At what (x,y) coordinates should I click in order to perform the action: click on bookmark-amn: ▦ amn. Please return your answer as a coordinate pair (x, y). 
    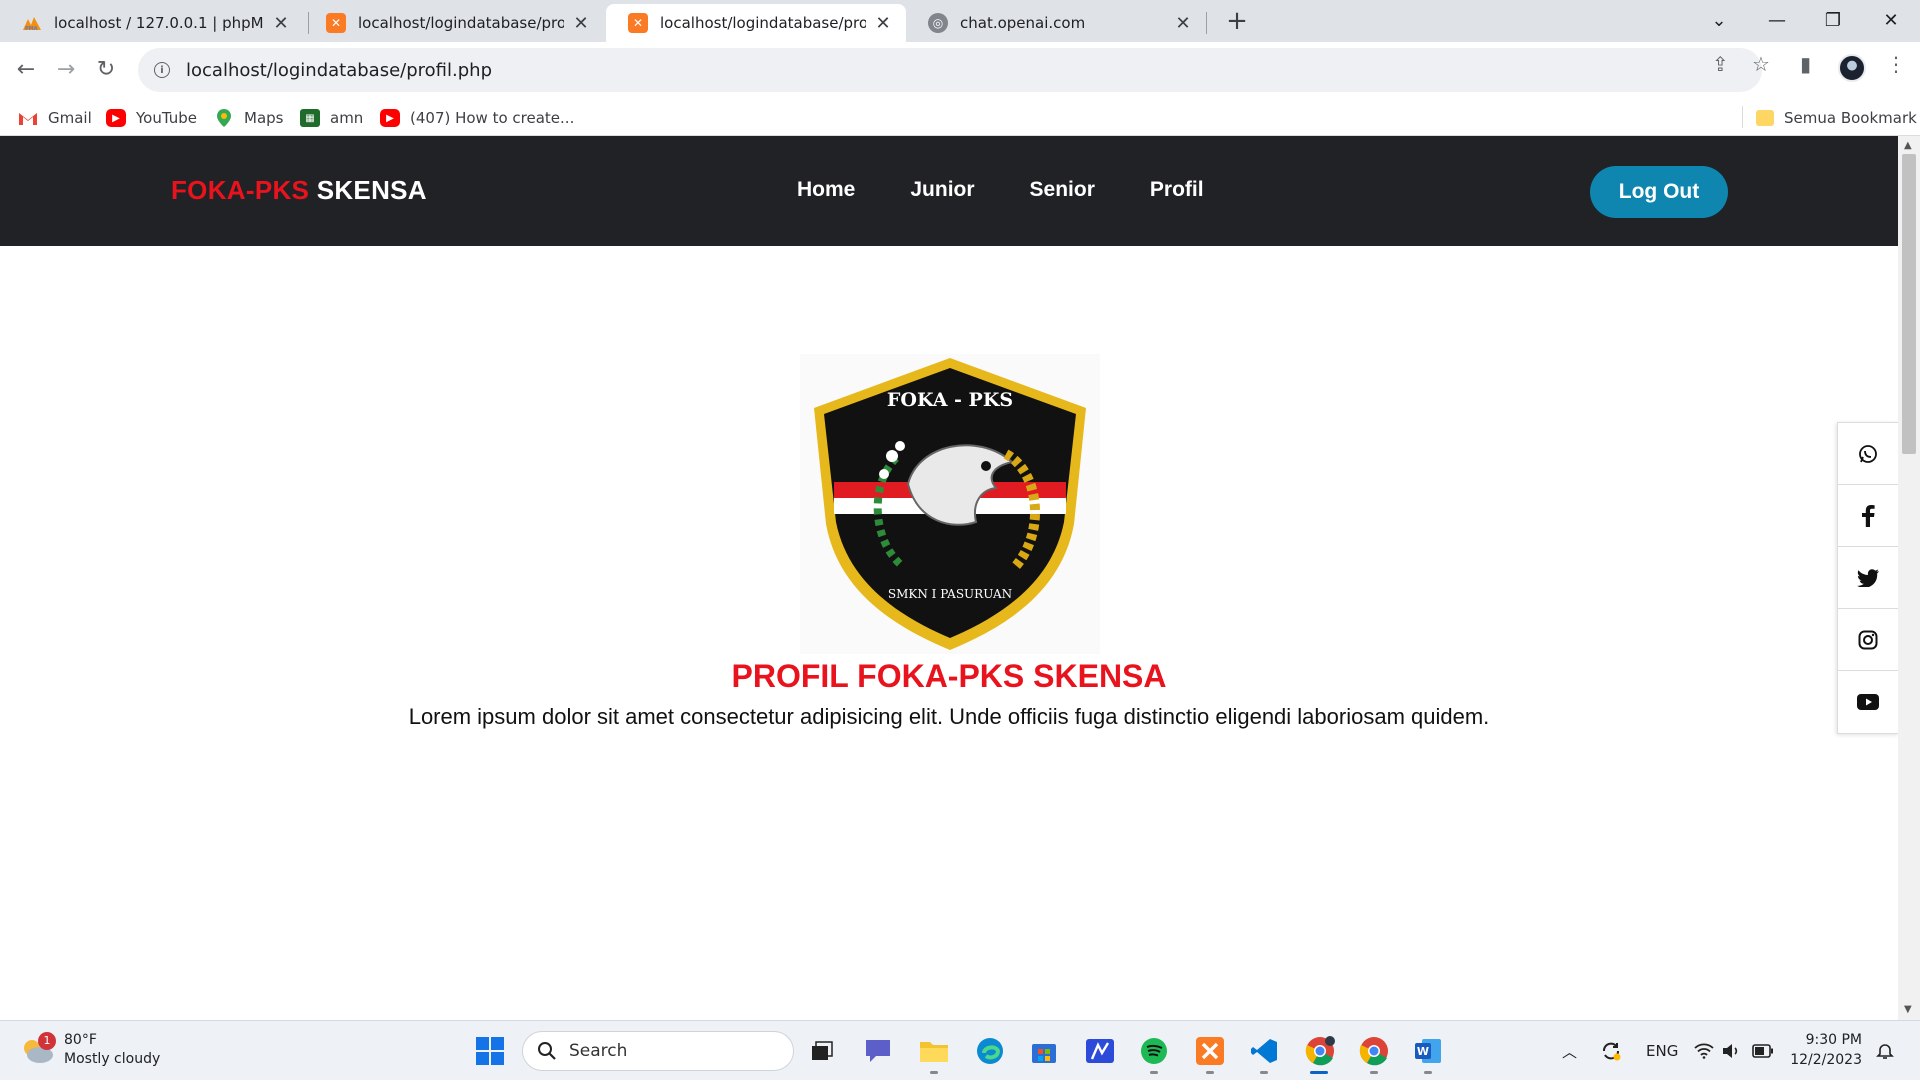
    Looking at the image, I should click on (331, 118).